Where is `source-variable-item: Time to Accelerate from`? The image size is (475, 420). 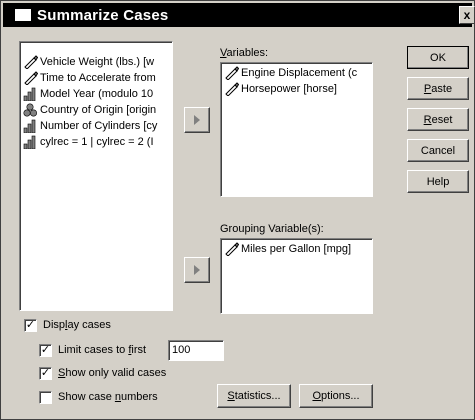
source-variable-item: Time to Accelerate from is located at coordinates (96, 78).